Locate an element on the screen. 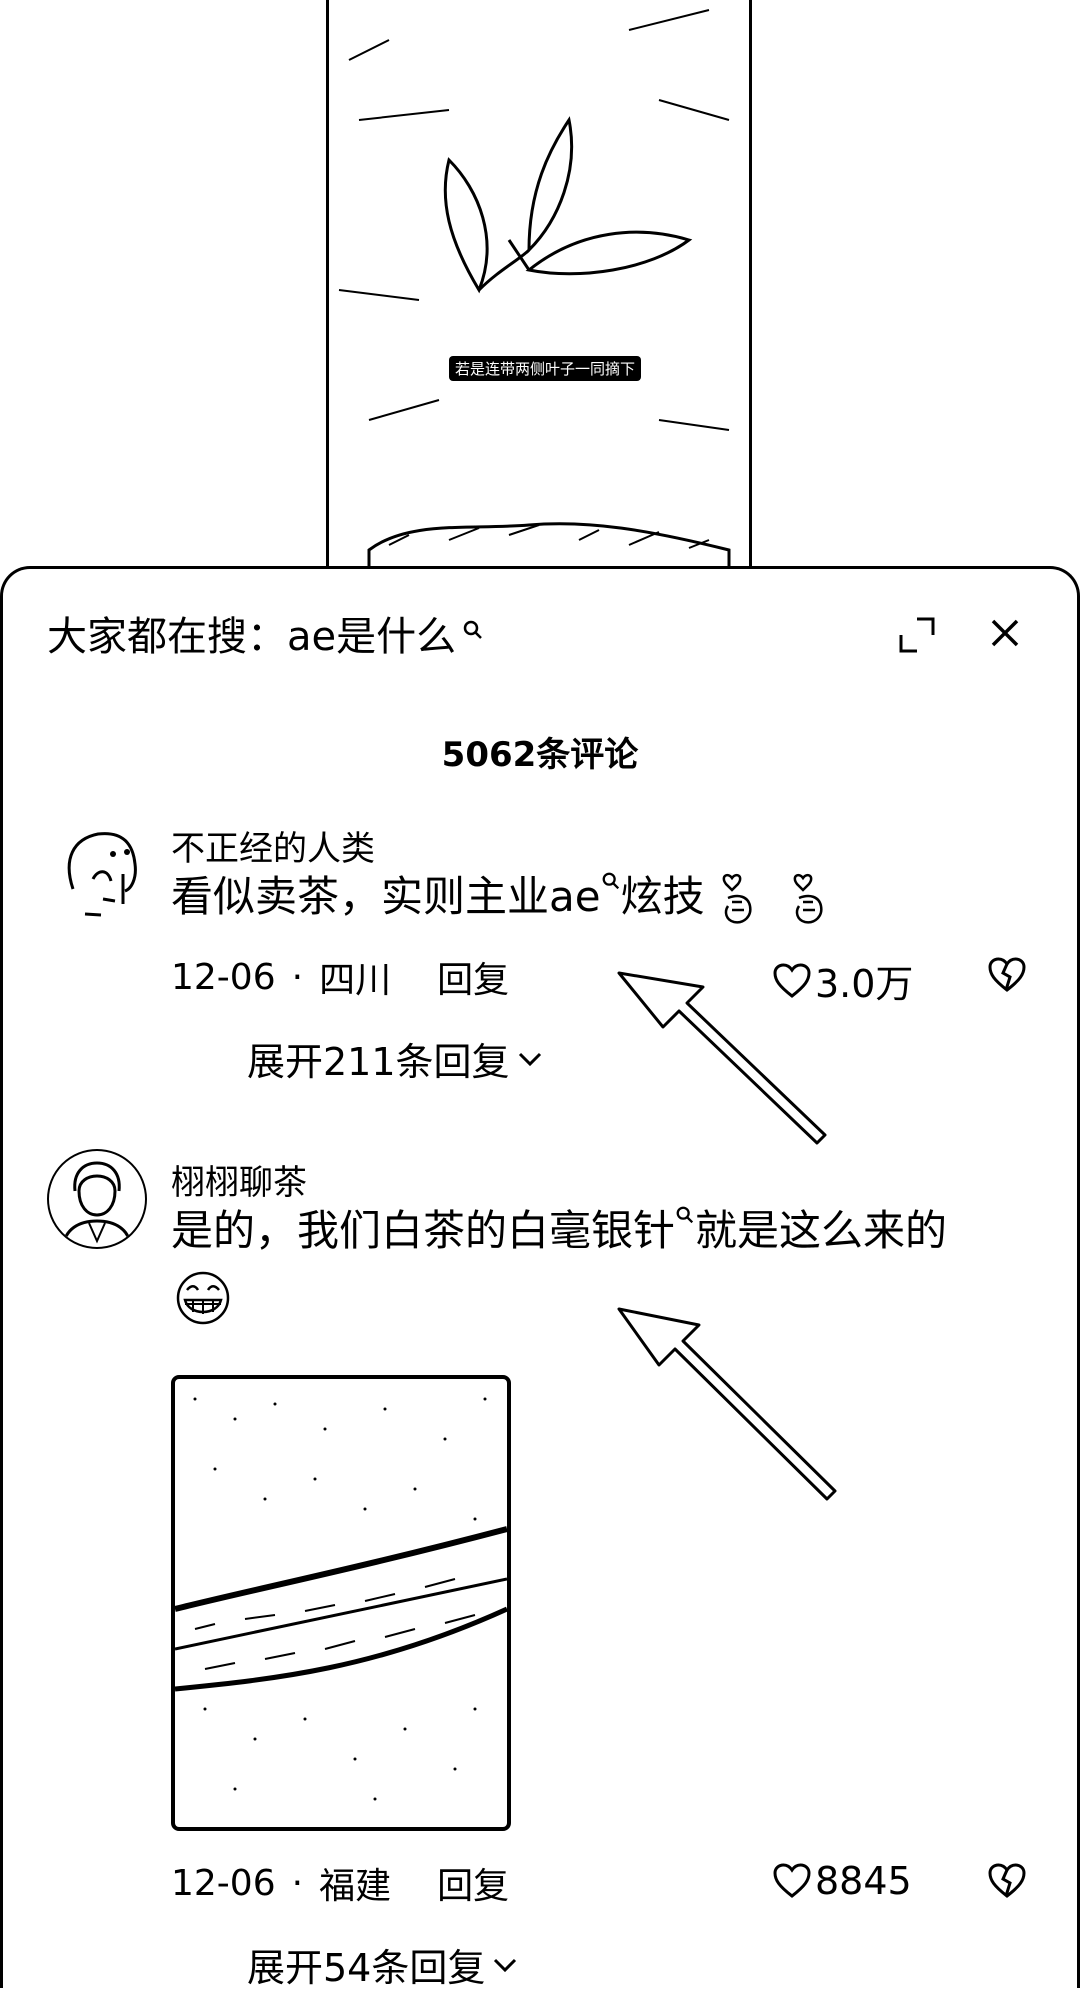 This screenshot has height=1992, width=1080. like-count: 8845 is located at coordinates (863, 1881).